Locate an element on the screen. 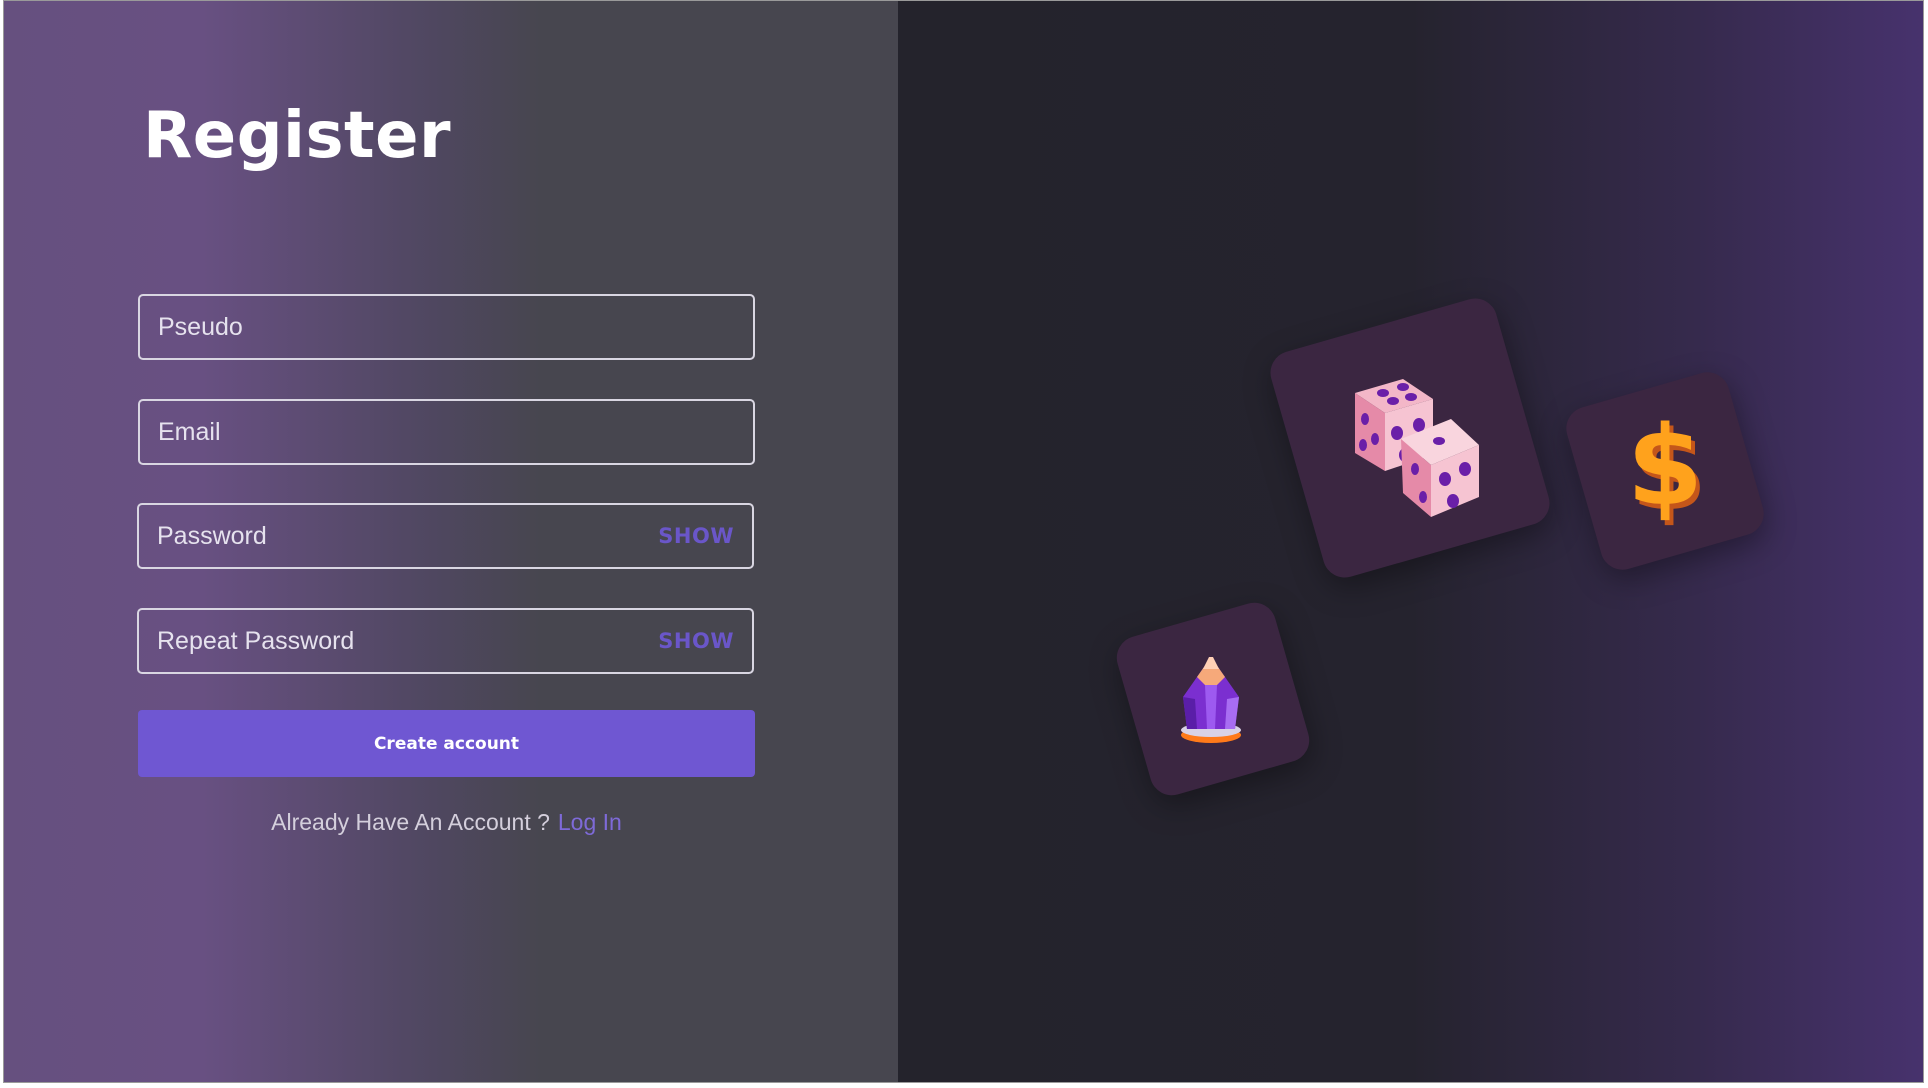 The image size is (1928, 1088). email-field is located at coordinates (446, 432).